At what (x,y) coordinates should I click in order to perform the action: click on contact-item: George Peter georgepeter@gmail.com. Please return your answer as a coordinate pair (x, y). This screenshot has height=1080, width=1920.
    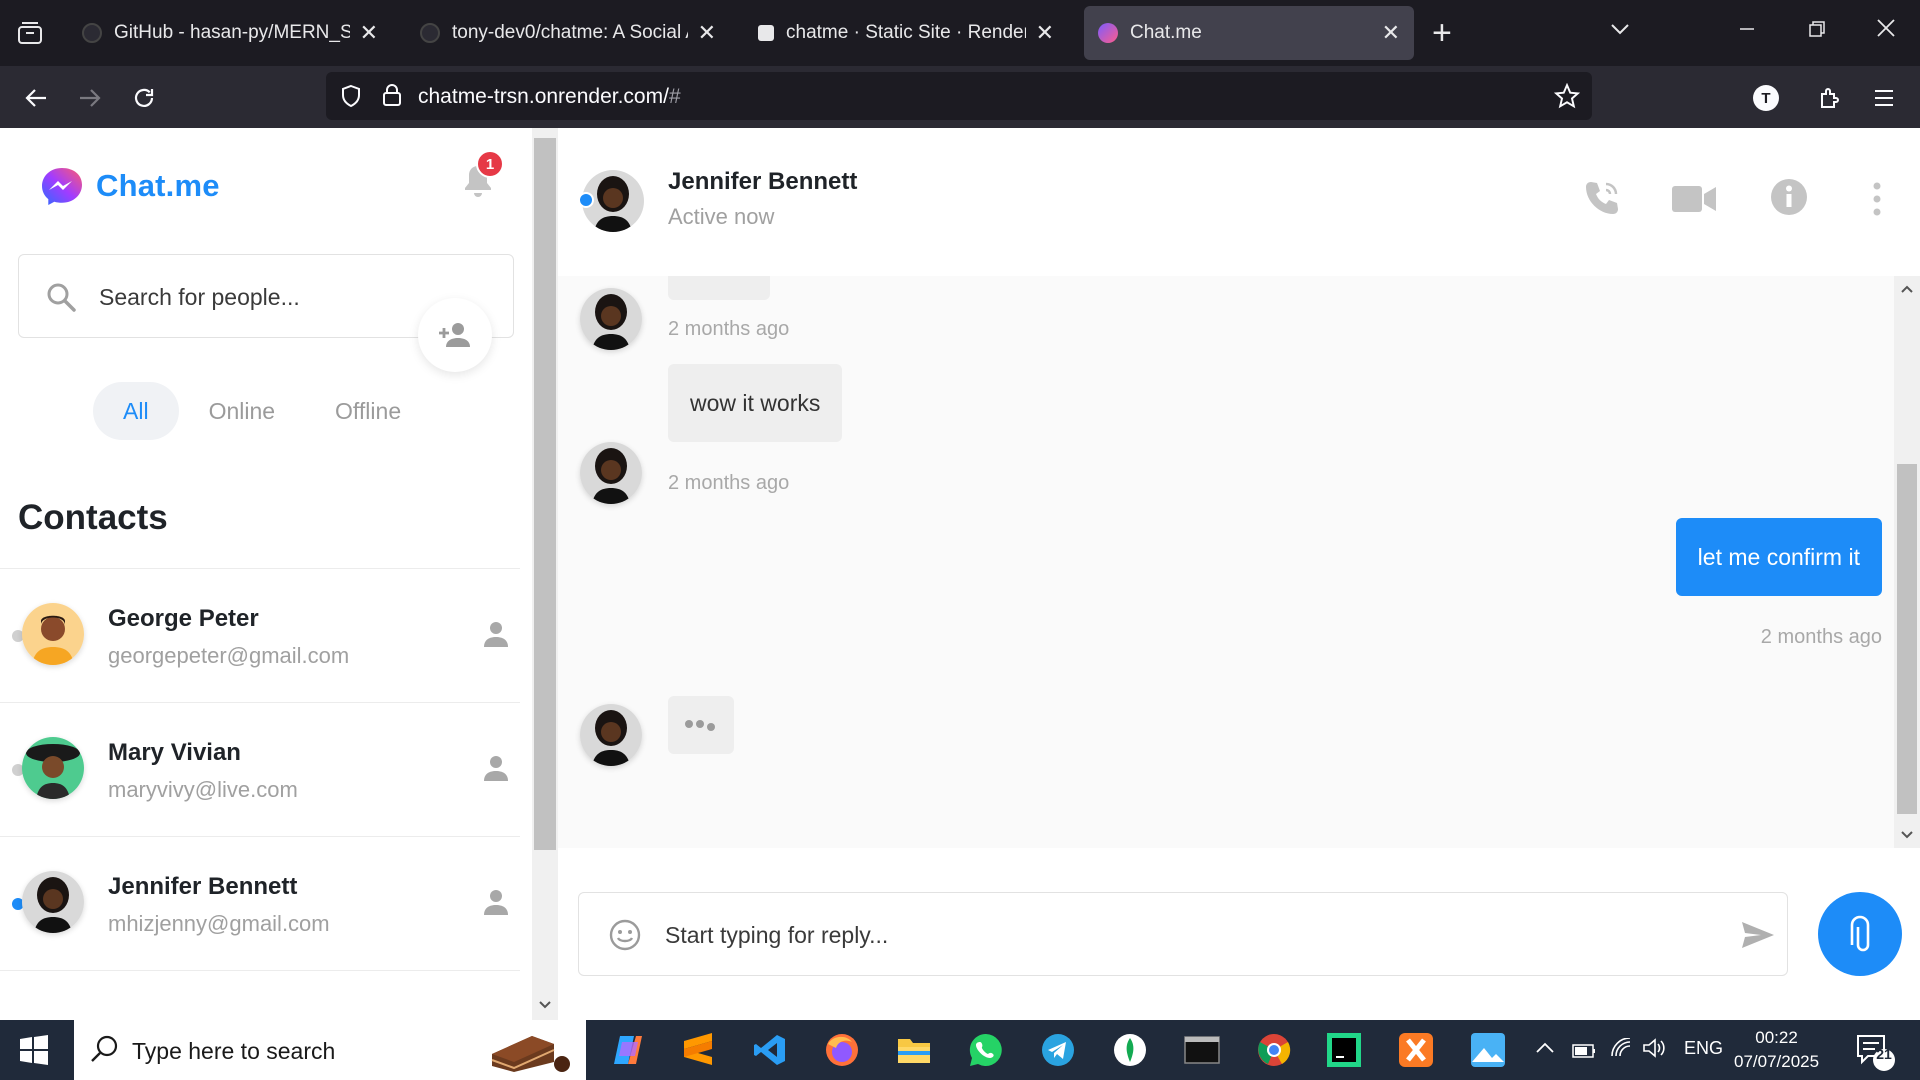
    Looking at the image, I should click on (260, 635).